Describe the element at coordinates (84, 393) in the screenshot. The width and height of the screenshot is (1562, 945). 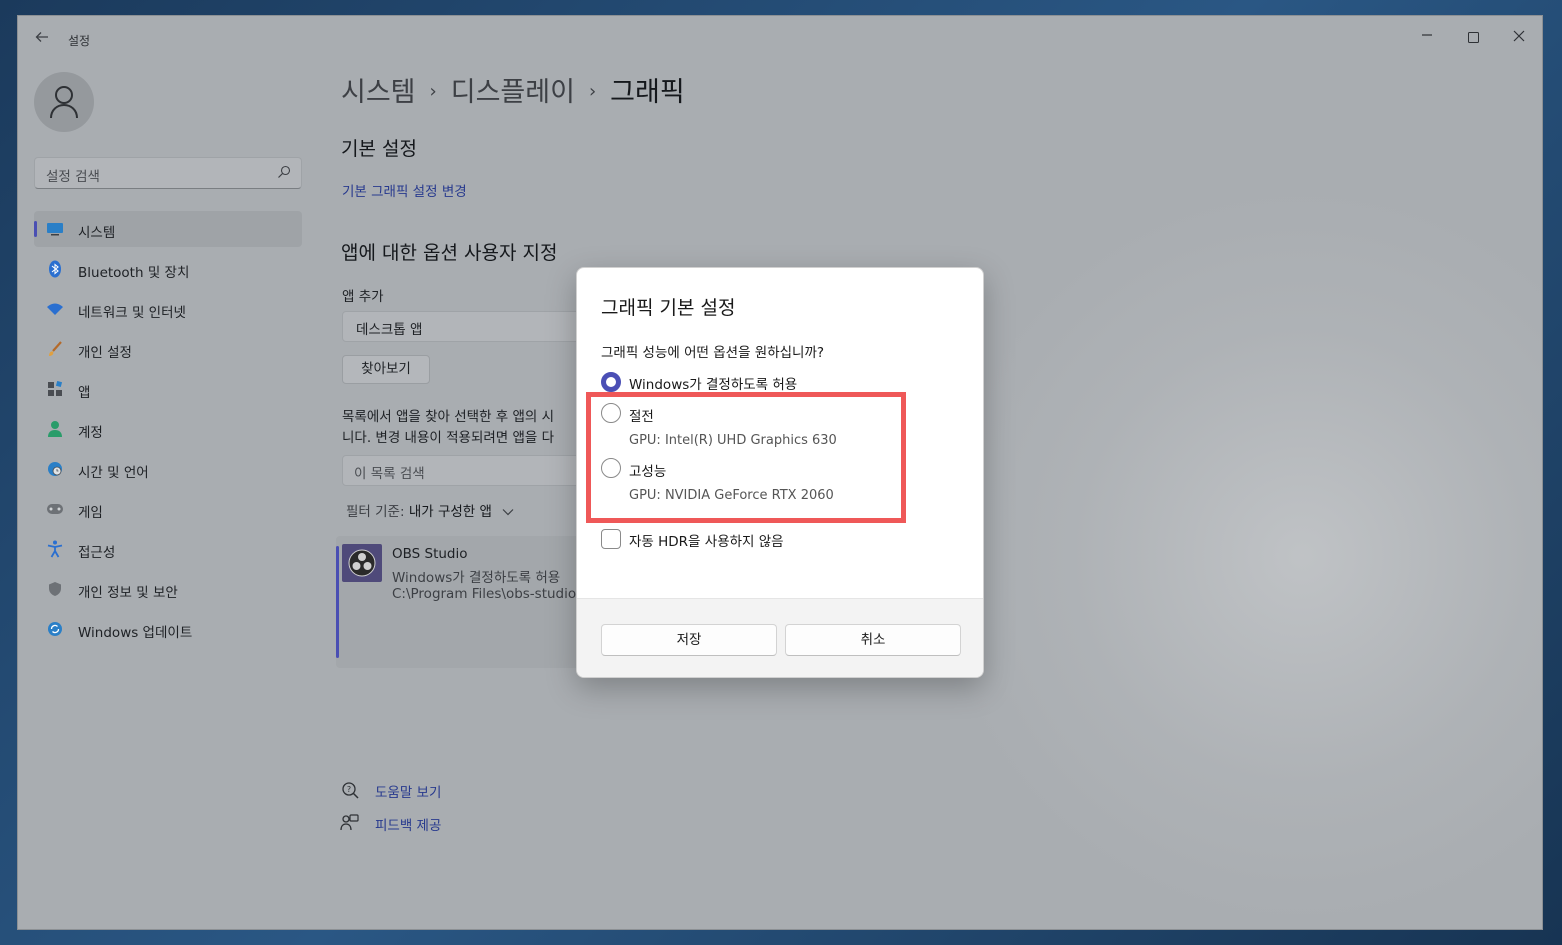
I see `sidebar-item-label: 앱` at that location.